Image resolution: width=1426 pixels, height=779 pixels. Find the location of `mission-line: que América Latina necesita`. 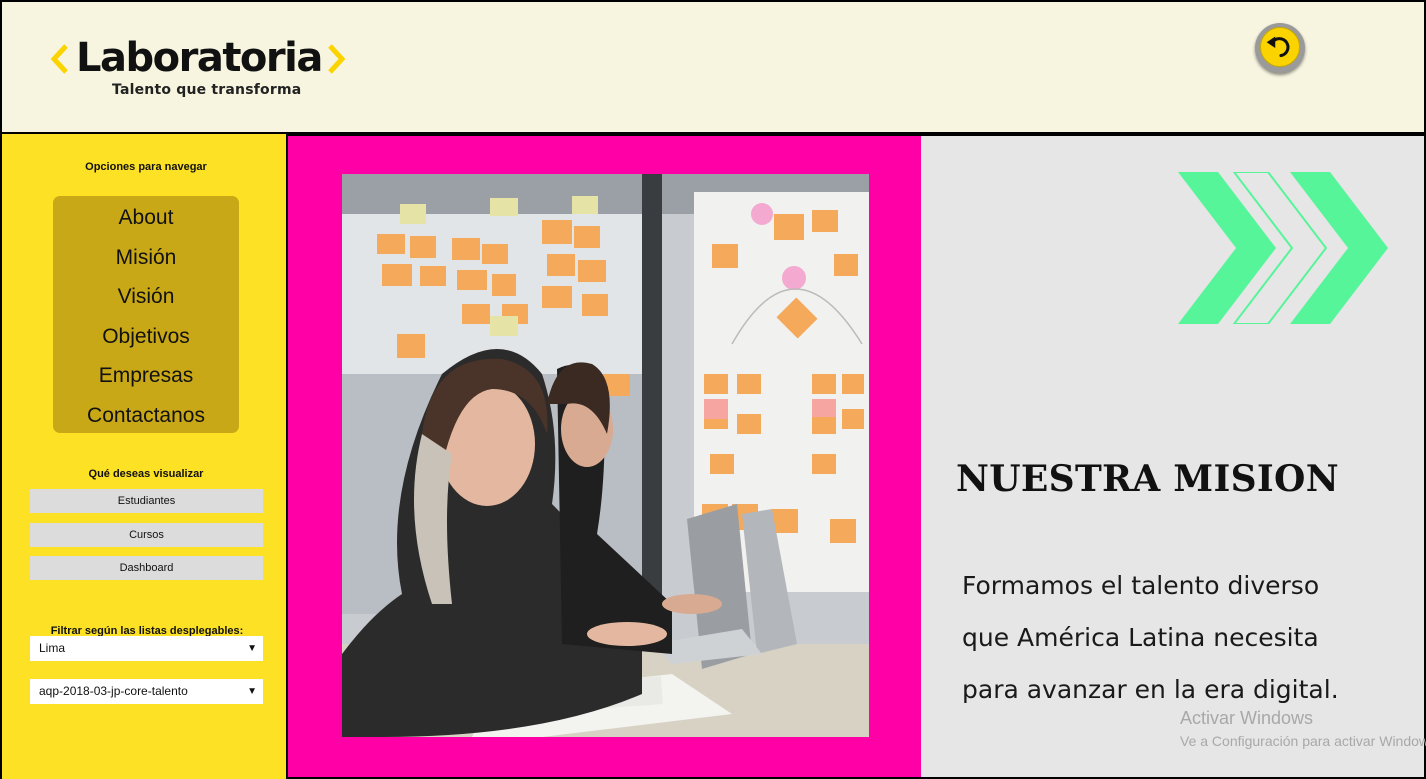

mission-line: que América Latina necesita is located at coordinates (1140, 637).